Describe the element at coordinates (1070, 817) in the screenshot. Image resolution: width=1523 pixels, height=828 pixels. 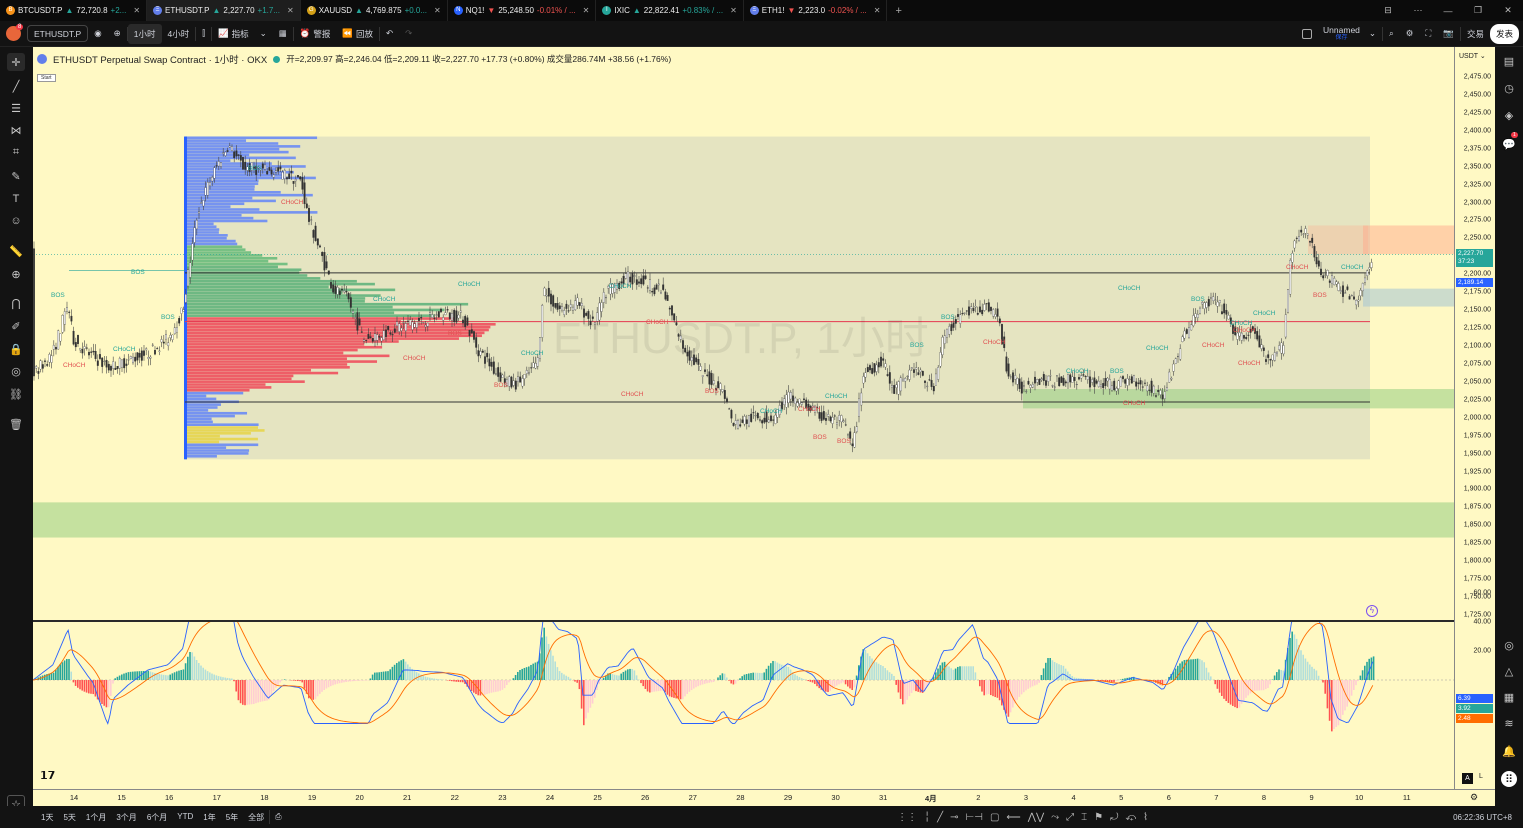
I see `drawing-tool-icon: ⤢` at that location.